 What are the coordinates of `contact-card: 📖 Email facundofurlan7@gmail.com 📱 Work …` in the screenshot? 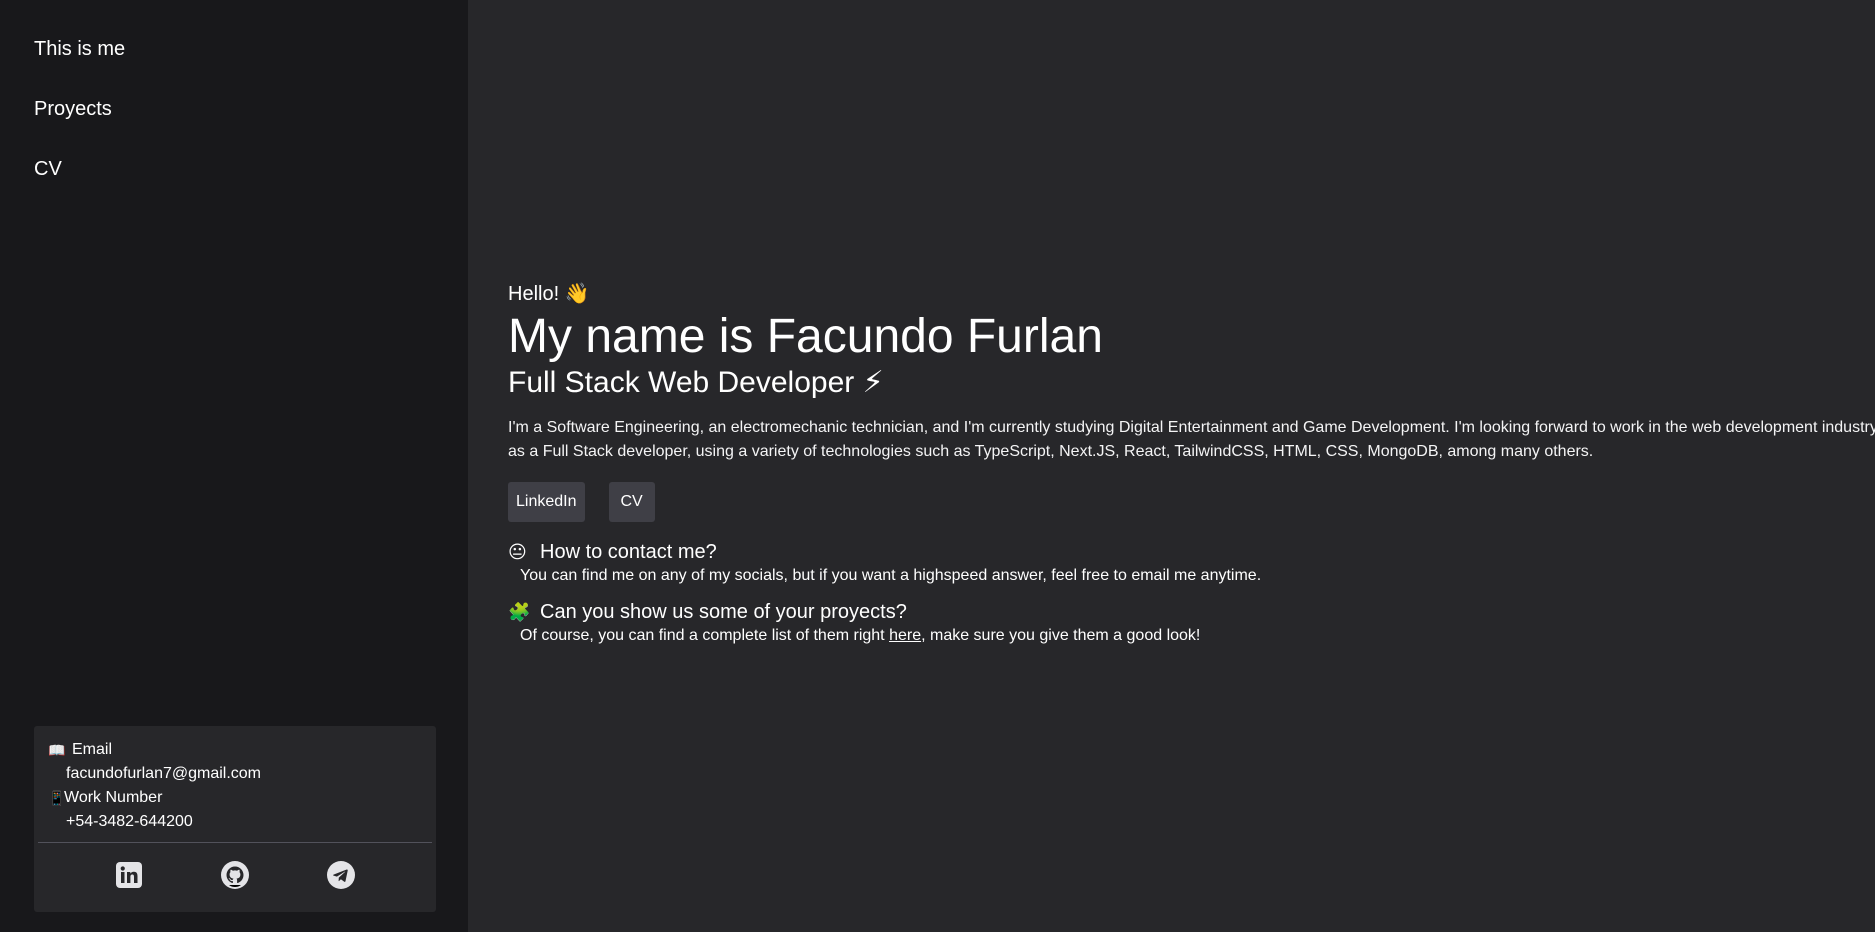 It's located at (235, 819).